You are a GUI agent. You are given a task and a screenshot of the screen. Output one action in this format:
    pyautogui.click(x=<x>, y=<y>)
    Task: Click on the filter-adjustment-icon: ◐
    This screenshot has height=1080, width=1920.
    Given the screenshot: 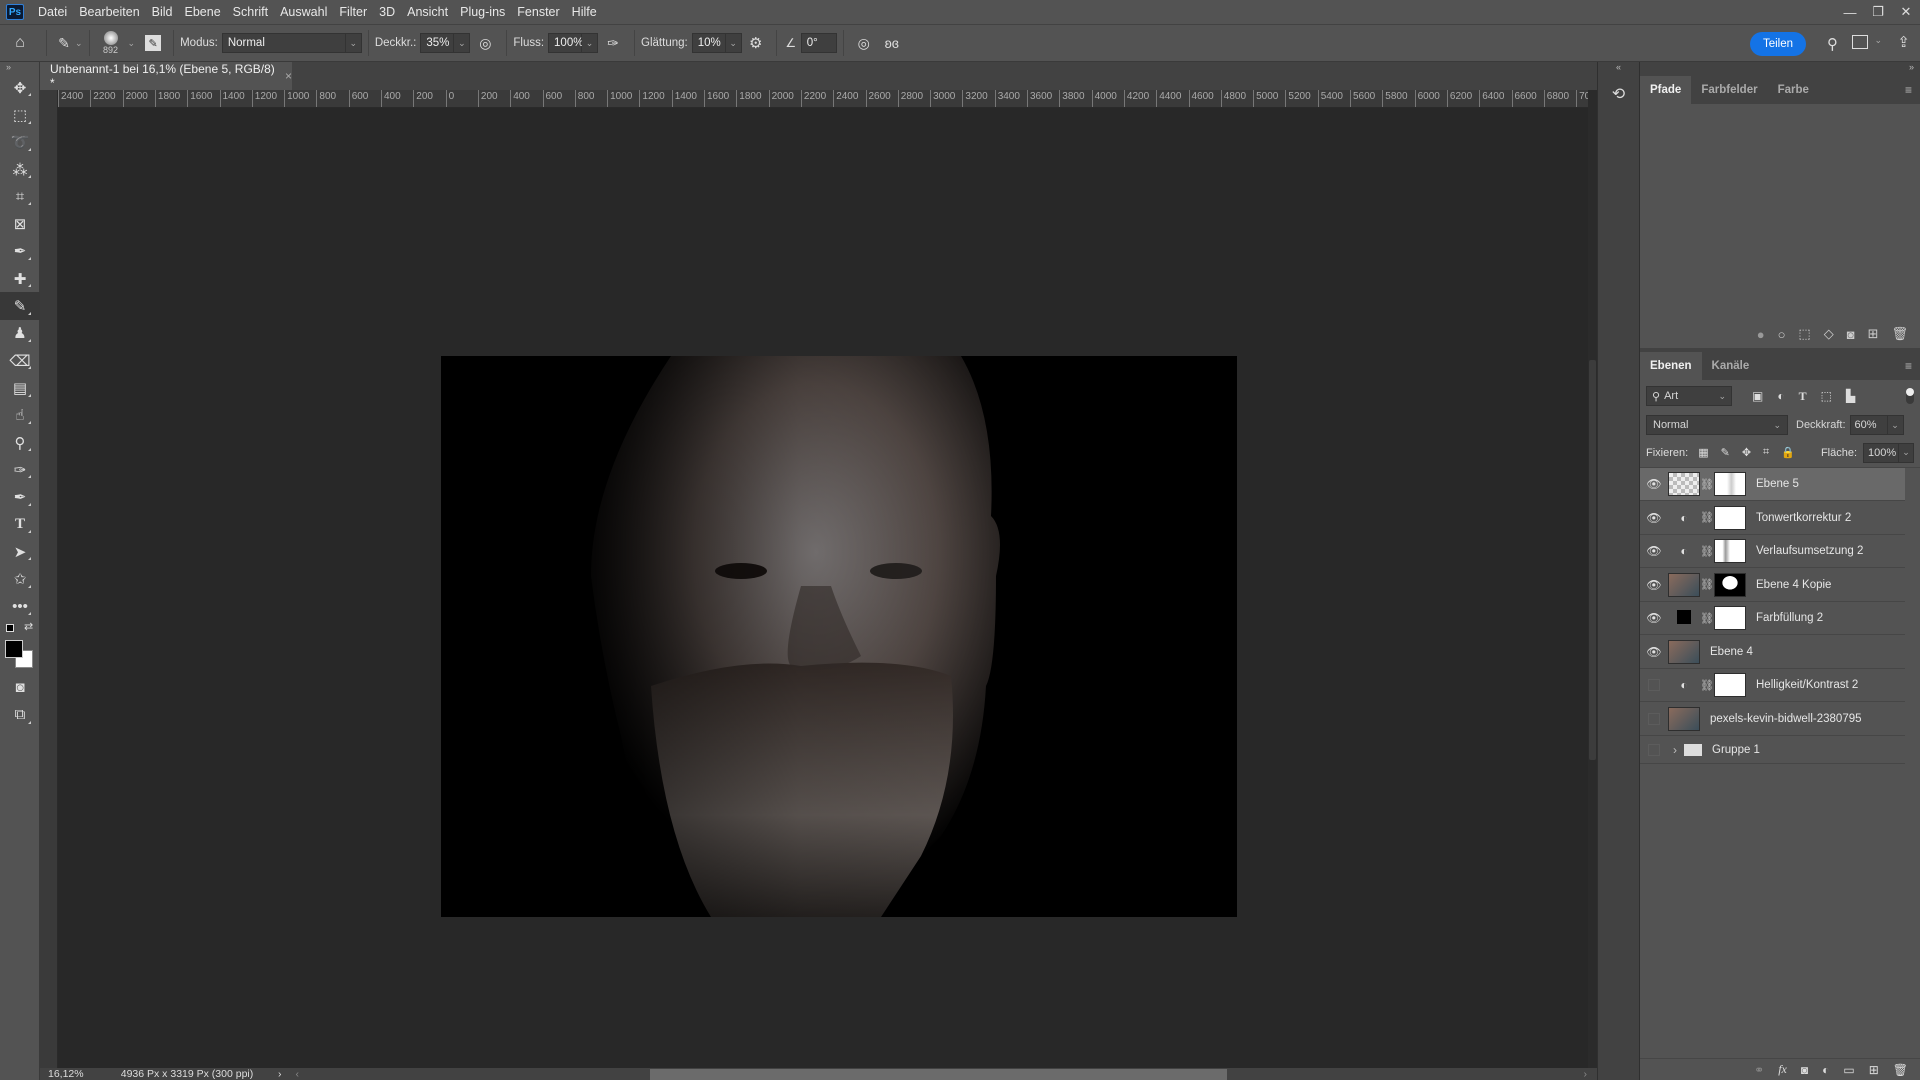 What is the action you would take?
    pyautogui.click(x=1780, y=396)
    